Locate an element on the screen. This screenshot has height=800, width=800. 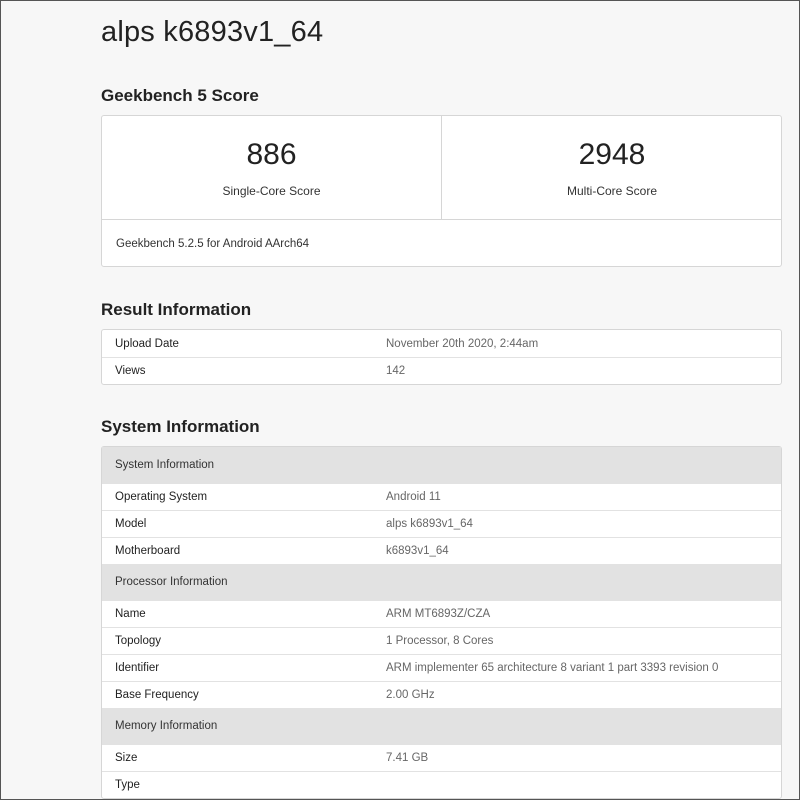
table-row: Views 142 is located at coordinates (441, 370).